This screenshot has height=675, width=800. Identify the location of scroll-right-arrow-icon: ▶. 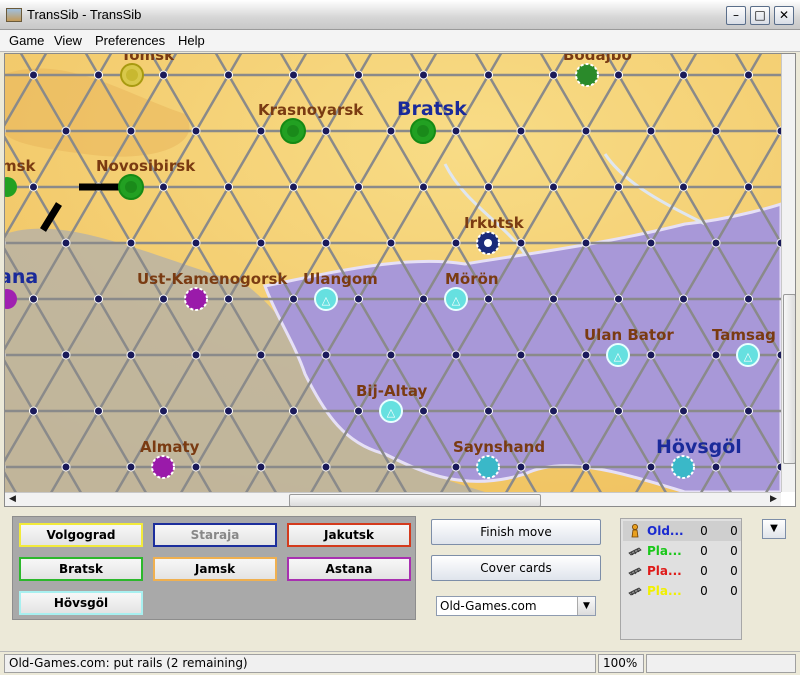
(773, 499).